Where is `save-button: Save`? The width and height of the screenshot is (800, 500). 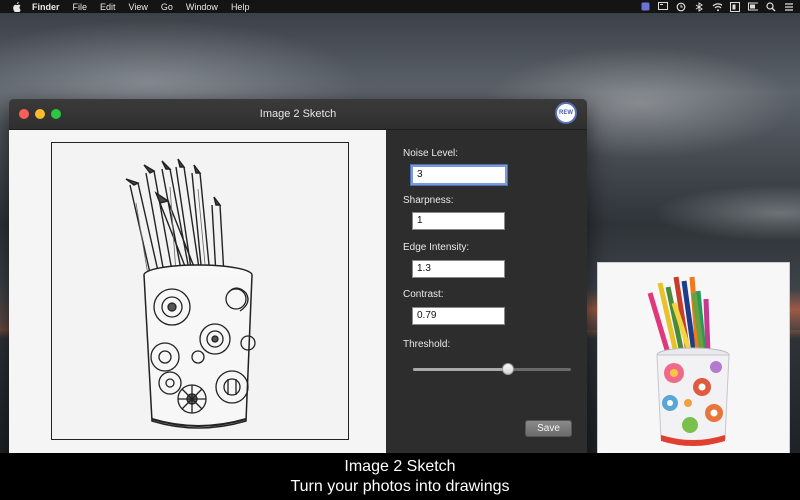
save-button: Save is located at coordinates (548, 428).